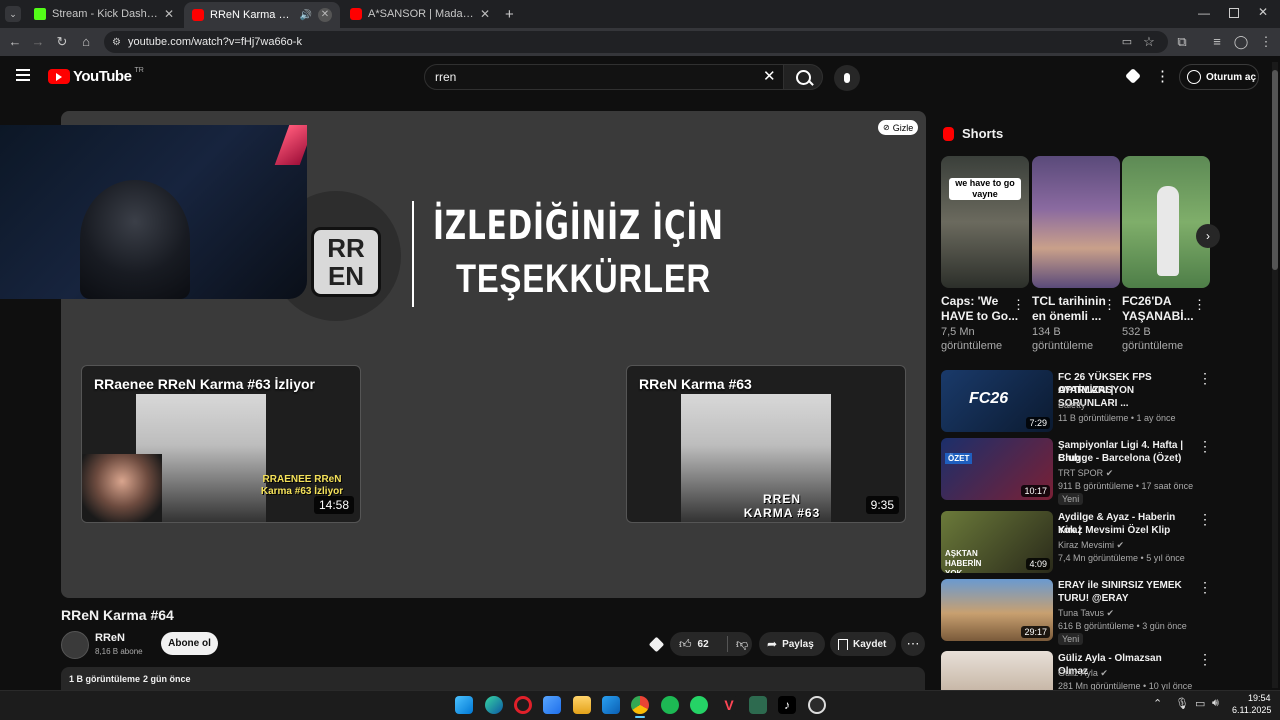 This screenshot has height=720, width=1280. I want to click on channel-name: RReN, so click(110, 638).